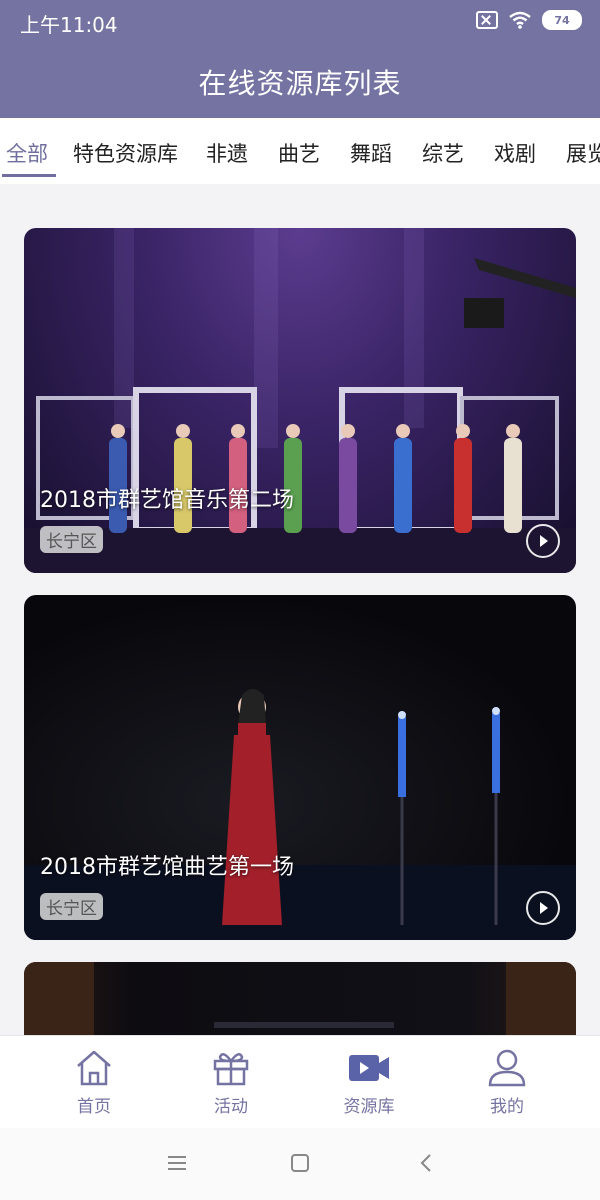 This screenshot has height=1200, width=600. I want to click on nav-label: 首页, so click(94, 1107).